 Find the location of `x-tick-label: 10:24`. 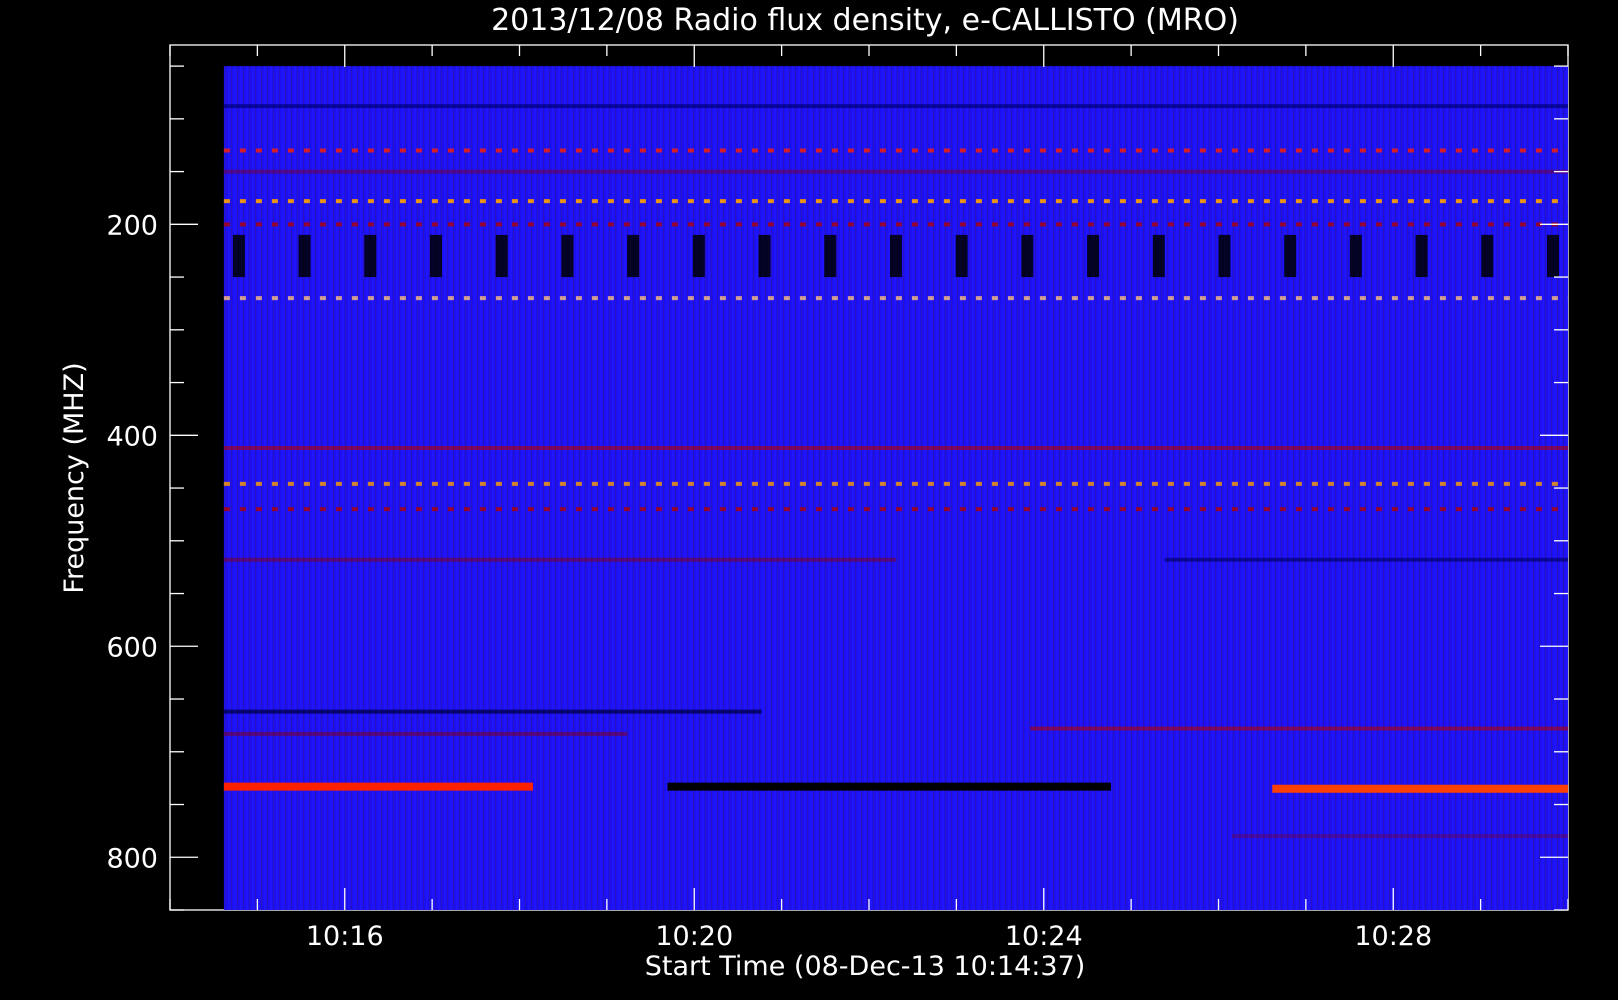

x-tick-label: 10:24 is located at coordinates (1044, 936).